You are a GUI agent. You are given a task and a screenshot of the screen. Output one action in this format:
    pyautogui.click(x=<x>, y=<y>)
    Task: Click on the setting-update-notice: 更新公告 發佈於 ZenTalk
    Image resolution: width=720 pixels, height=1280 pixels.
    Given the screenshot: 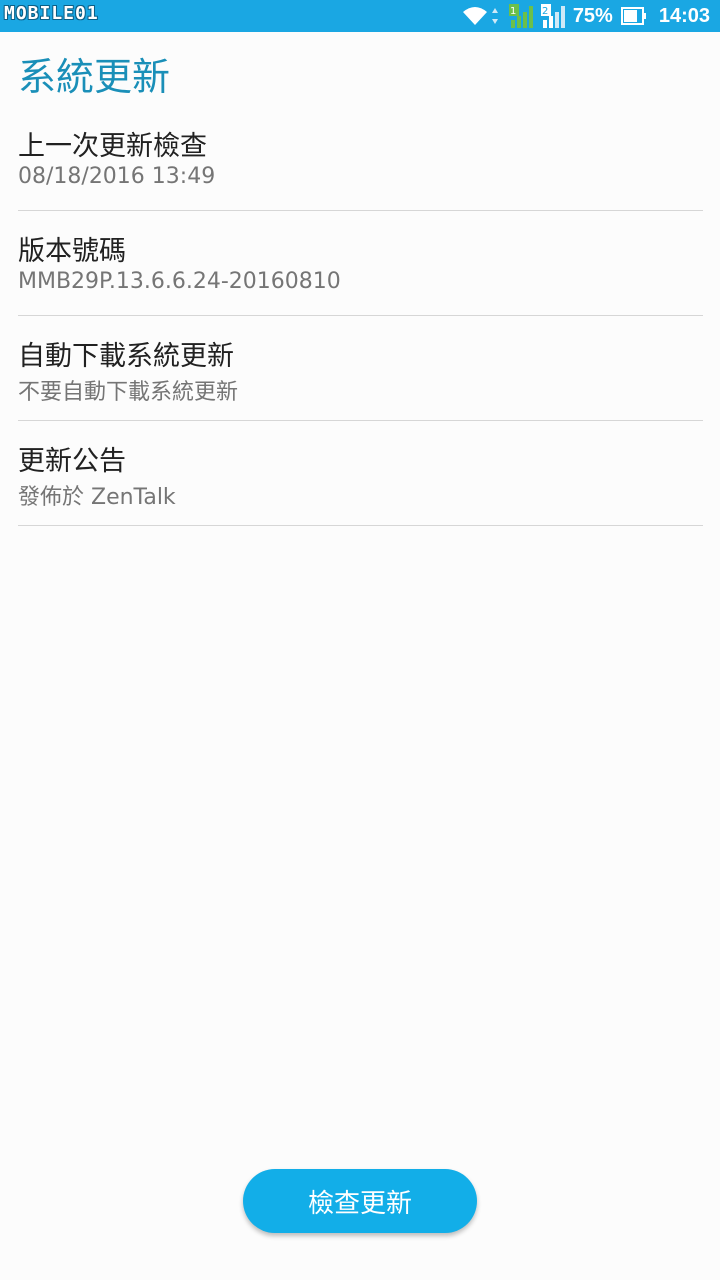 What is the action you would take?
    pyautogui.click(x=360, y=473)
    